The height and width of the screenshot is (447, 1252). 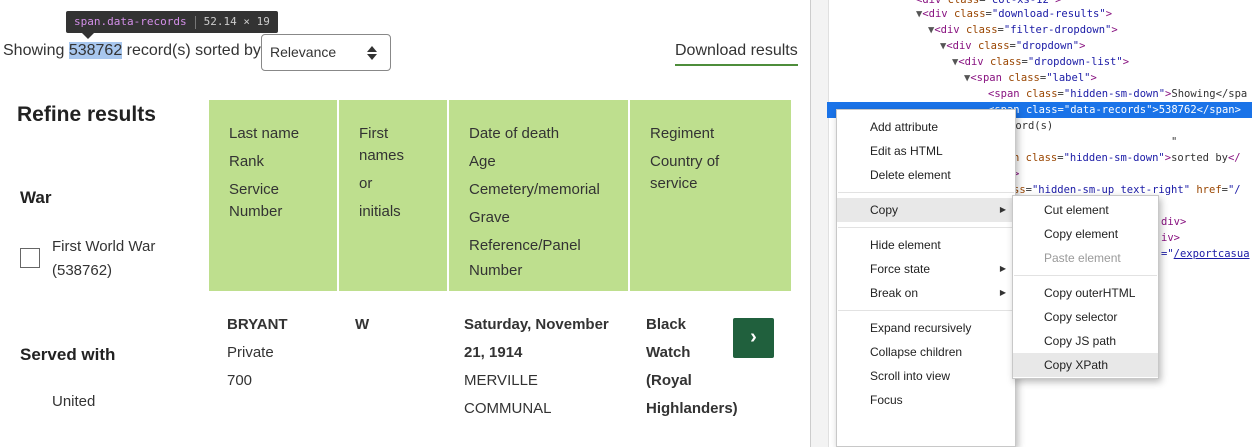 What do you see at coordinates (753, 338) in the screenshot?
I see `view-record-button: ›` at bounding box center [753, 338].